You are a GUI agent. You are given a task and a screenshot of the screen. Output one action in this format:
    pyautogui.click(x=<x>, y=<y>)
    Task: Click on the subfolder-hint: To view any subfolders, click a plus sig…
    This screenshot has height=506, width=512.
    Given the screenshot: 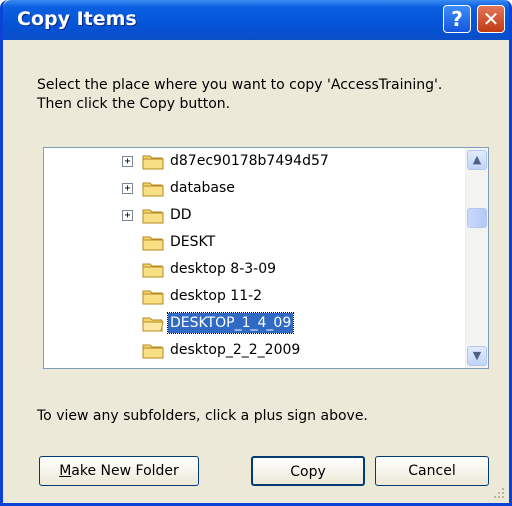 What is the action you would take?
    pyautogui.click(x=202, y=416)
    